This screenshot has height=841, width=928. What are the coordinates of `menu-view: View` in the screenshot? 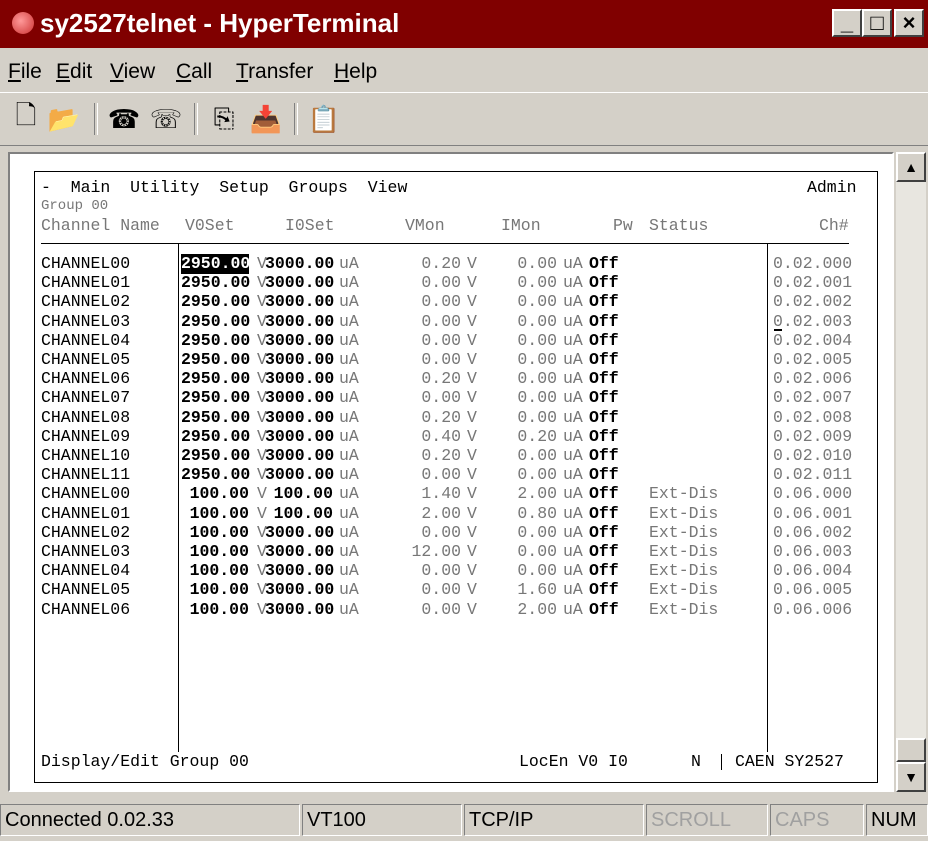 It's located at (132, 72).